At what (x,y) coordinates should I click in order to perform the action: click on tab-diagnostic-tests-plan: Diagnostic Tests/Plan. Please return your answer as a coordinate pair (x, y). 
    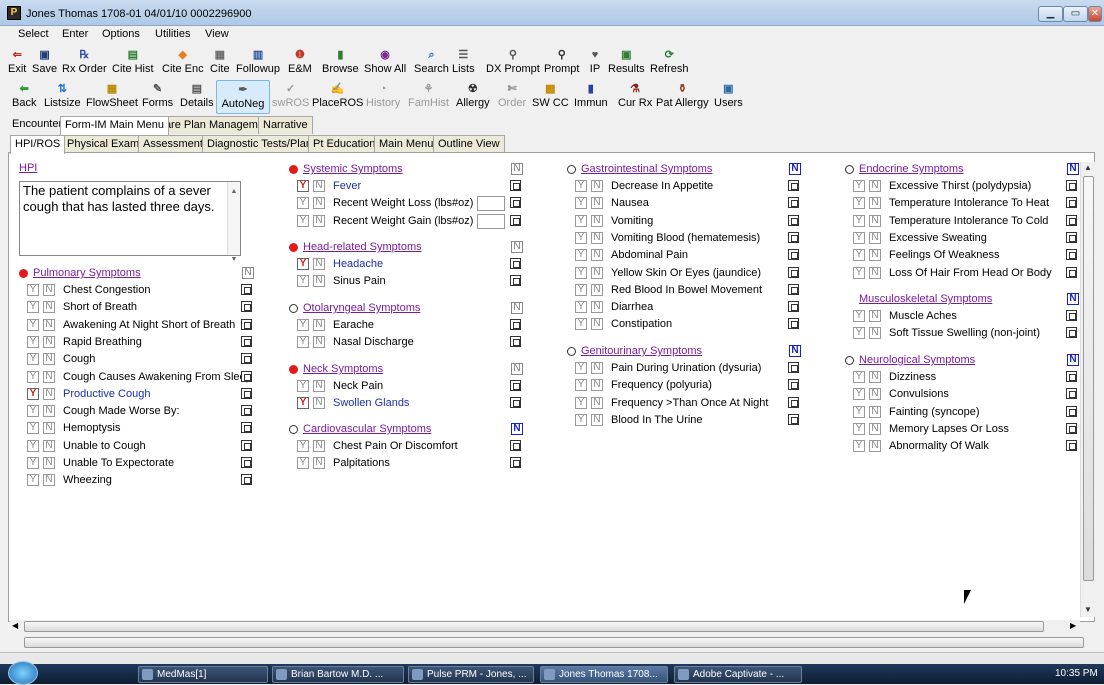
    Looking at the image, I should click on (259, 144).